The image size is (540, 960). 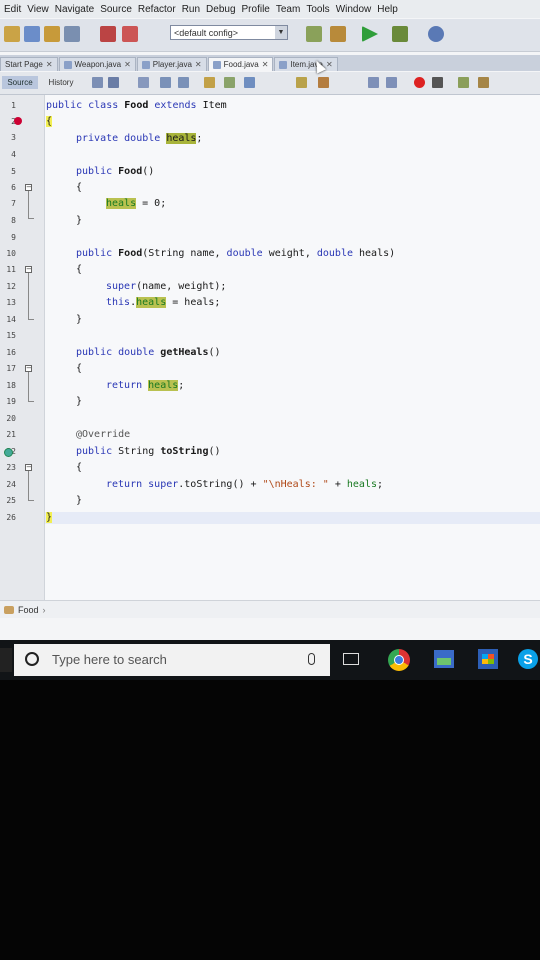 I want to click on override-icon, so click(x=8, y=452).